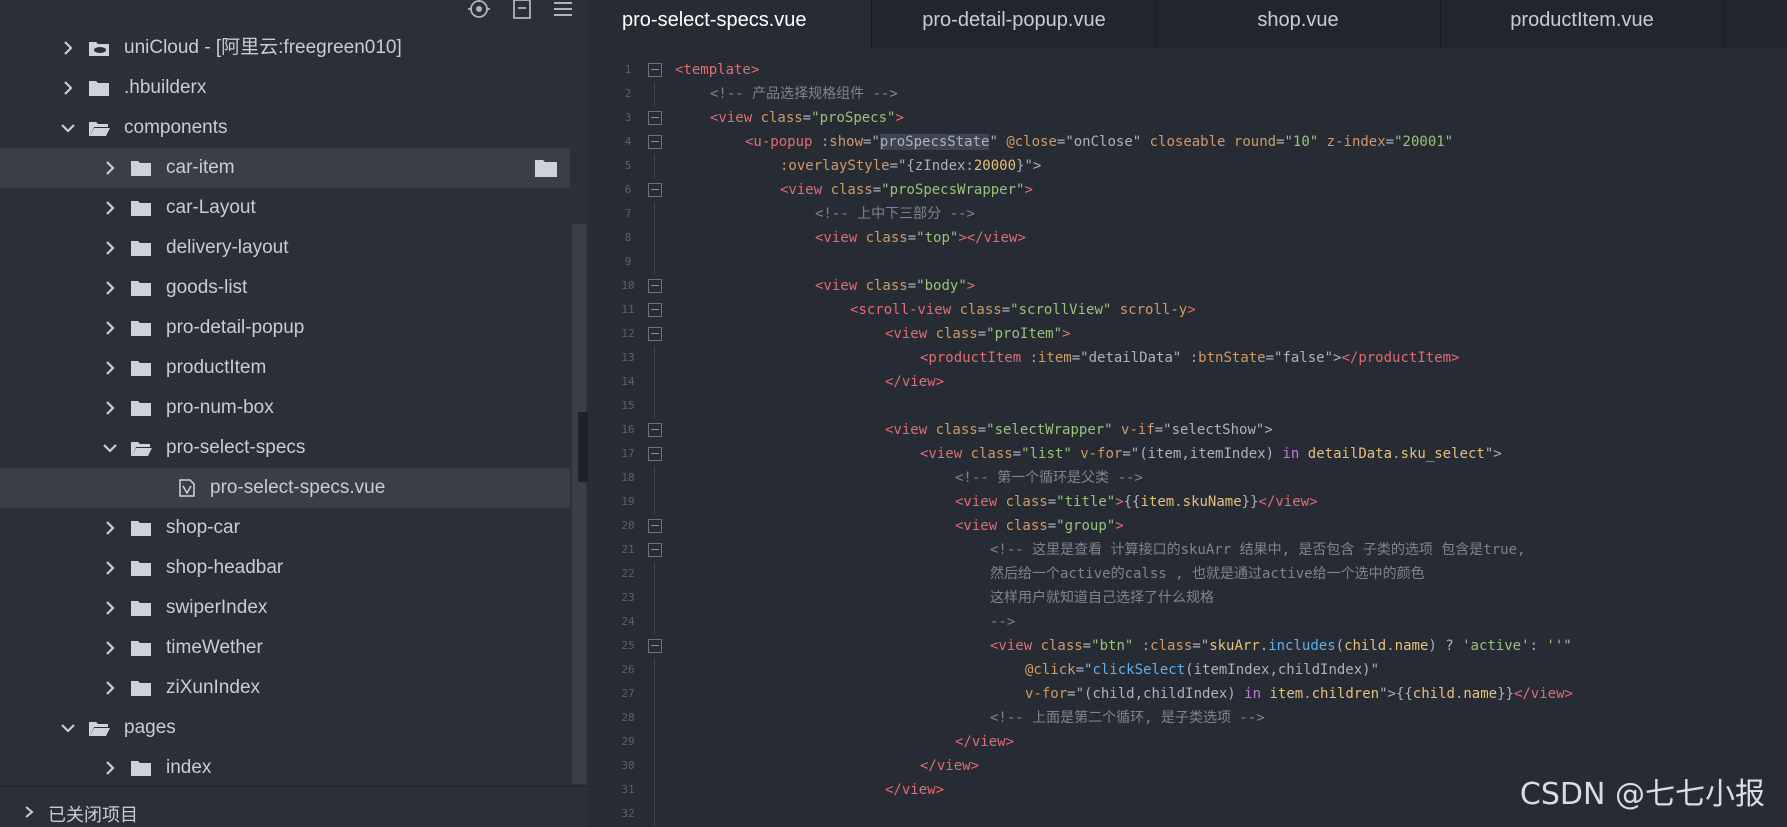 Image resolution: width=1787 pixels, height=827 pixels. What do you see at coordinates (1213, 430) in the screenshot?
I see `code-token: ="selectShow">` at bounding box center [1213, 430].